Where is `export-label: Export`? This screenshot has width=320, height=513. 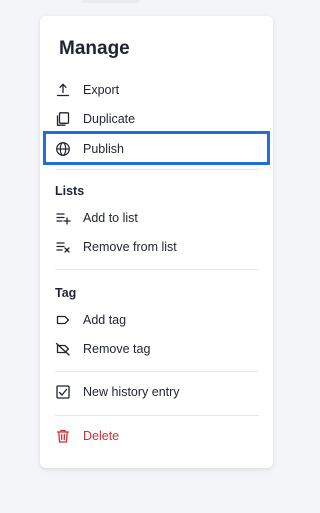
export-label: Export is located at coordinates (101, 90).